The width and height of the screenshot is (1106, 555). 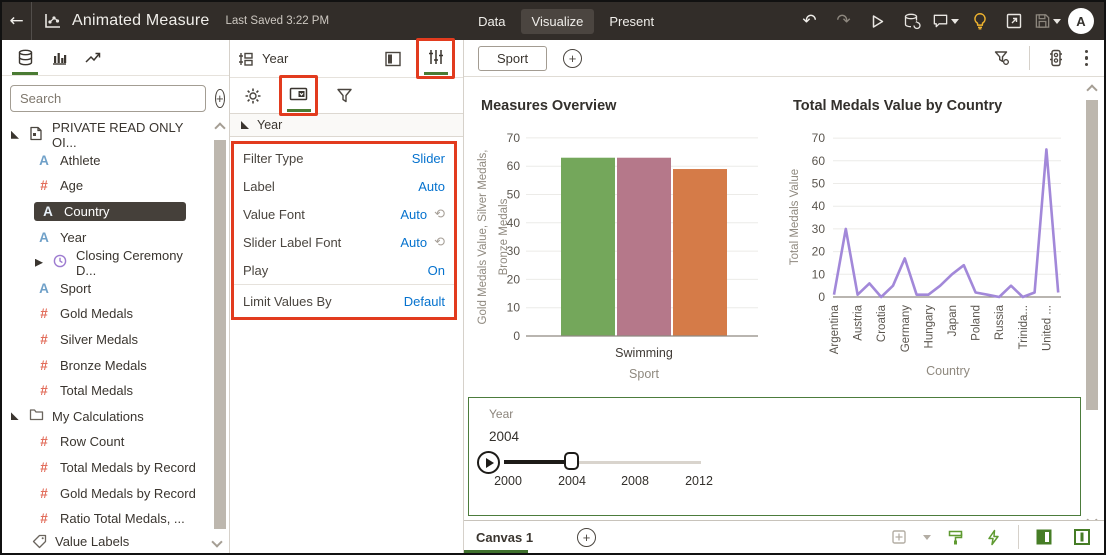 I want to click on undo-button: ↶, so click(x=809, y=21).